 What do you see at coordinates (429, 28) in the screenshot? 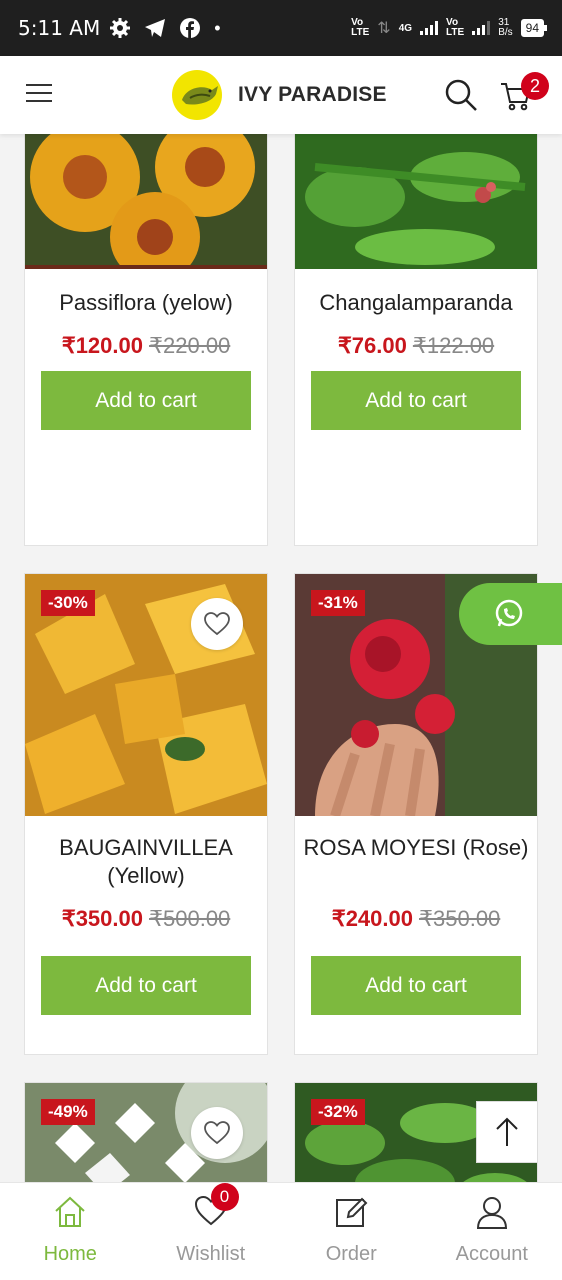
I see `signal-bars-icon` at bounding box center [429, 28].